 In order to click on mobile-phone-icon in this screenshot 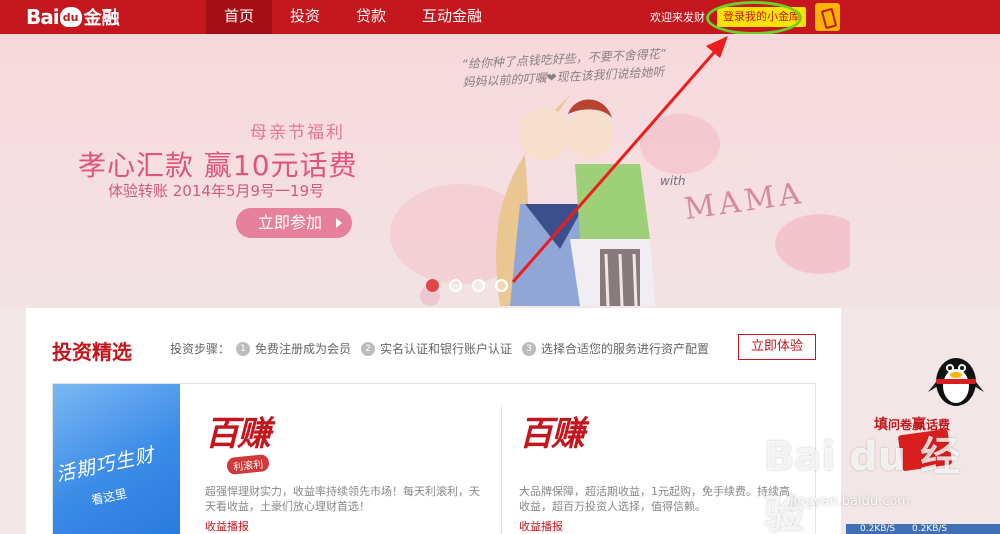, I will do `click(827, 17)`.